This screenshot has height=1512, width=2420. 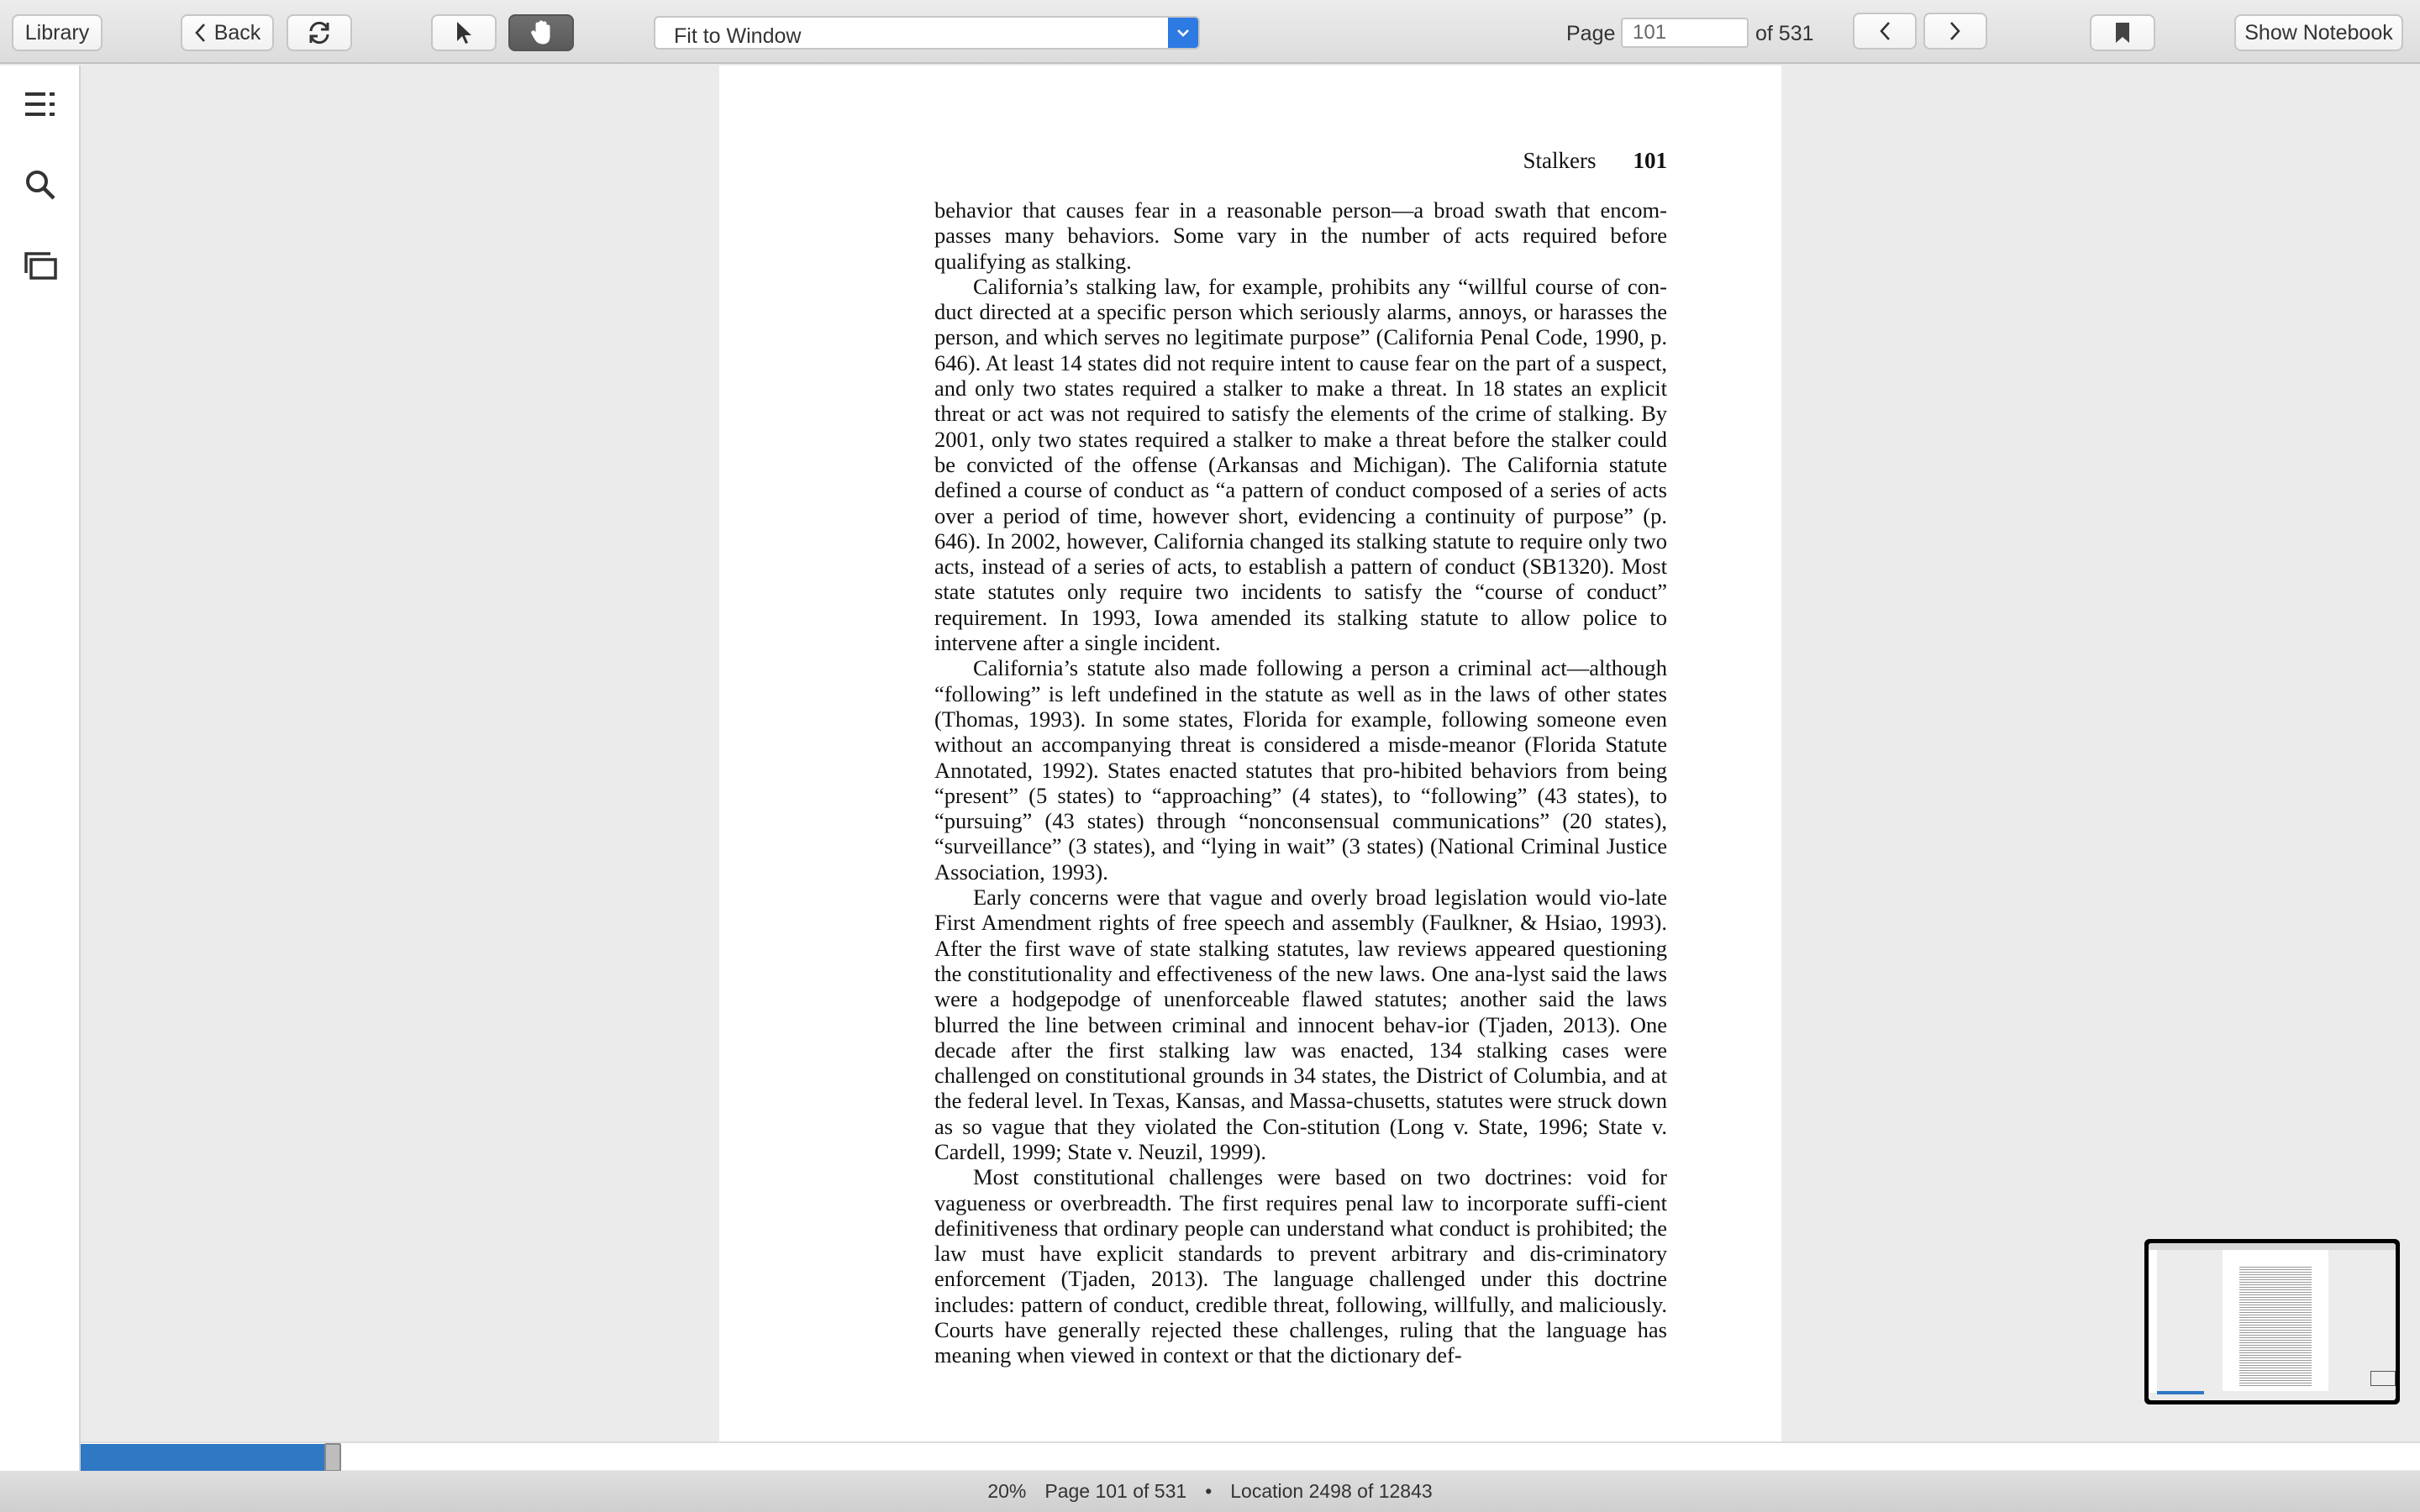 I want to click on sync-button, so click(x=319, y=32).